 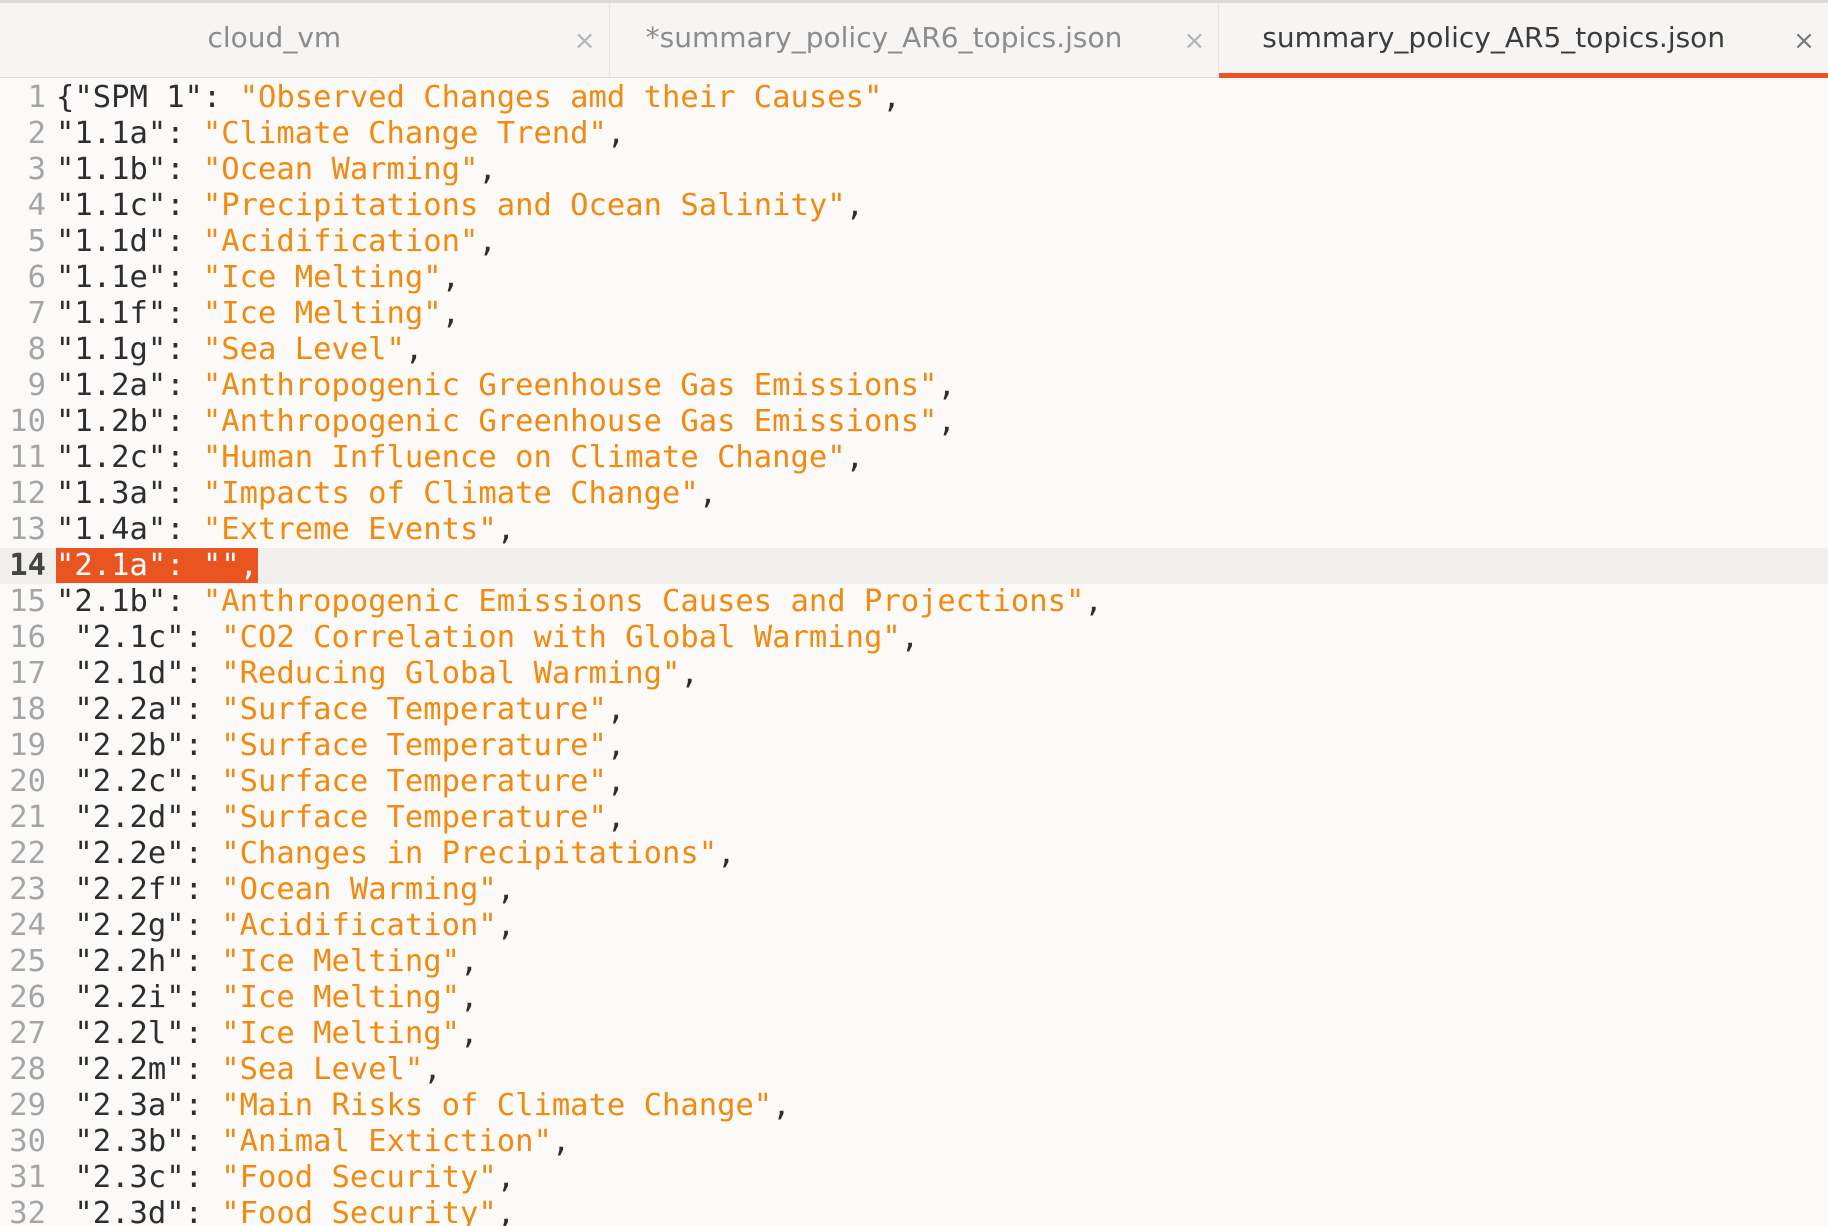 I want to click on editor-line: 7 "1.1f": "Ice Melting",, so click(x=914, y=314).